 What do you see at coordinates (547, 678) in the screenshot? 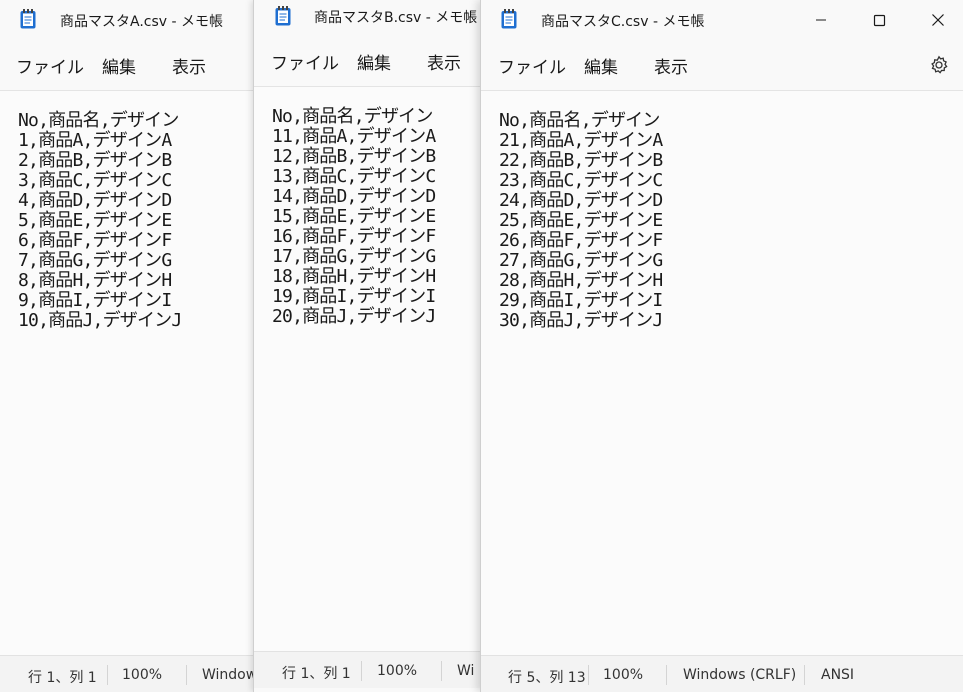
I see `cursor-position: 行 5、列 13` at bounding box center [547, 678].